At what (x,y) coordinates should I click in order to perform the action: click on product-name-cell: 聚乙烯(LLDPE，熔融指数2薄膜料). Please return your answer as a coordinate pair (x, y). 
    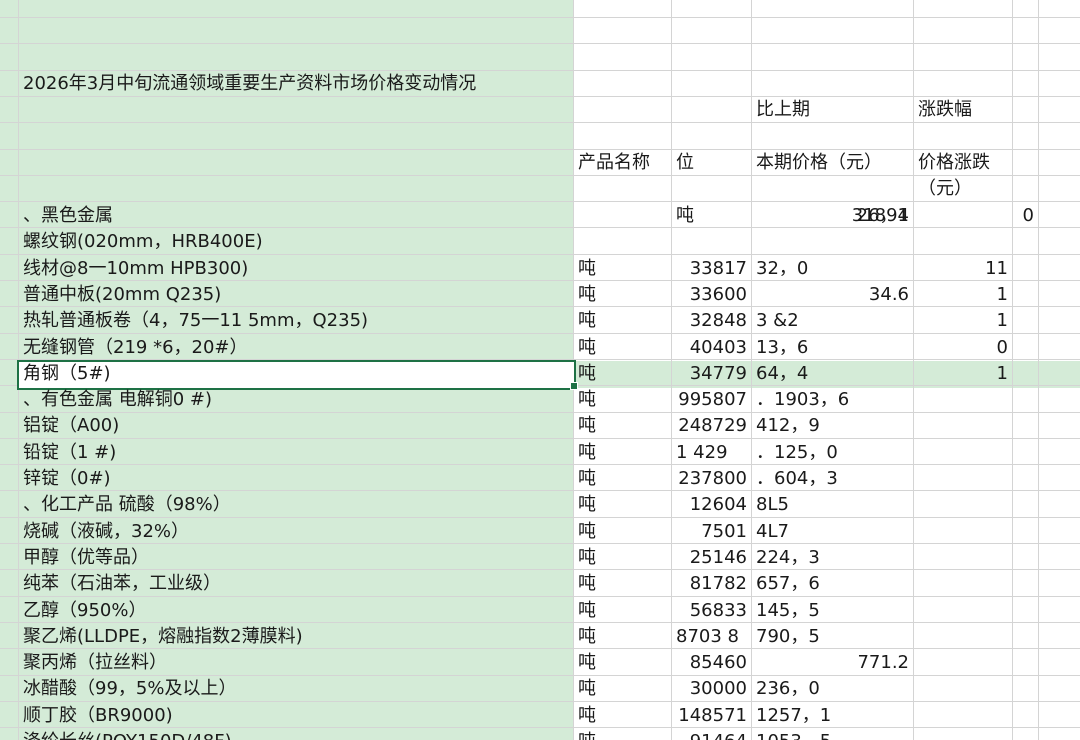
    Looking at the image, I should click on (295, 637).